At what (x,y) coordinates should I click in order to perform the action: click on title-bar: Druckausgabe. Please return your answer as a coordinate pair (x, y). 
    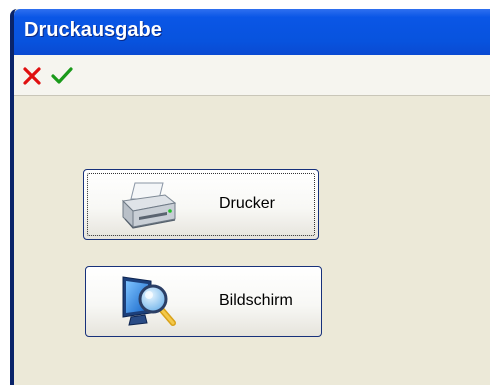
    Looking at the image, I should click on (252, 32).